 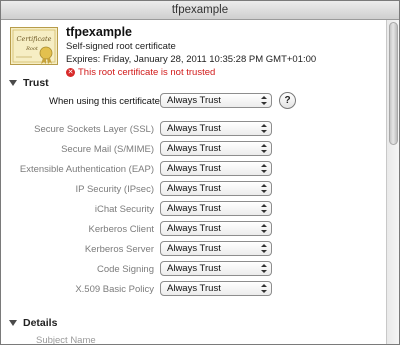 I want to click on trust-section-title: Trust, so click(x=36, y=83).